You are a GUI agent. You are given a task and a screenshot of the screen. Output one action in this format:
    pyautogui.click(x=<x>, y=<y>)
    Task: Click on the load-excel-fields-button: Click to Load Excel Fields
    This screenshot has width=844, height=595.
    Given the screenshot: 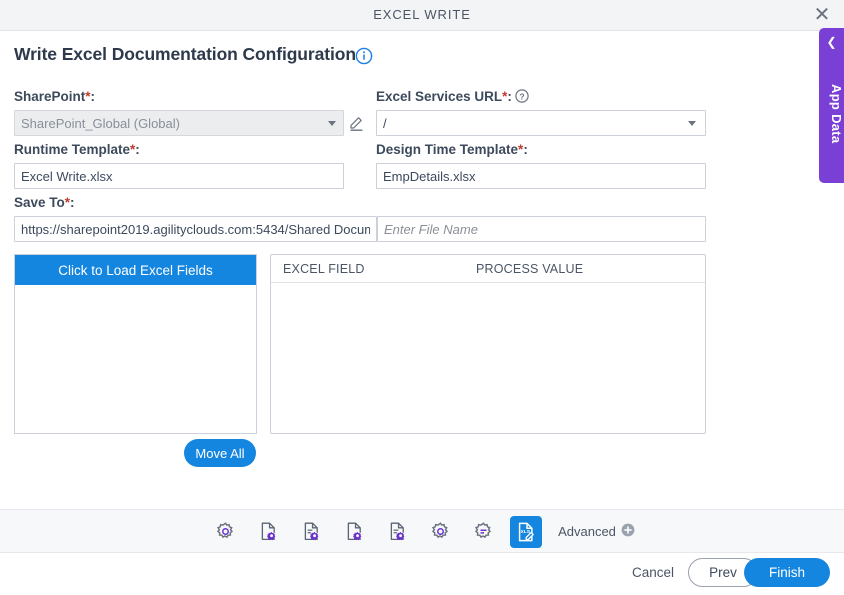 What is the action you would take?
    pyautogui.click(x=135, y=270)
    